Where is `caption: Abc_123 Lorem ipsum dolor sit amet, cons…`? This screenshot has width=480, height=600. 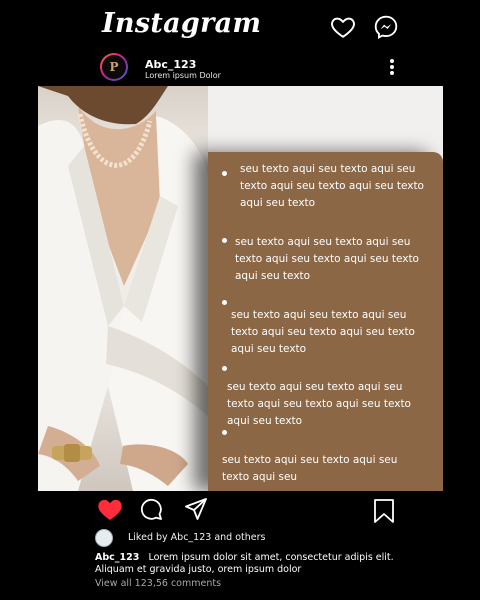
caption: Abc_123 Lorem ipsum dolor sit amet, cons… is located at coordinates (255, 564).